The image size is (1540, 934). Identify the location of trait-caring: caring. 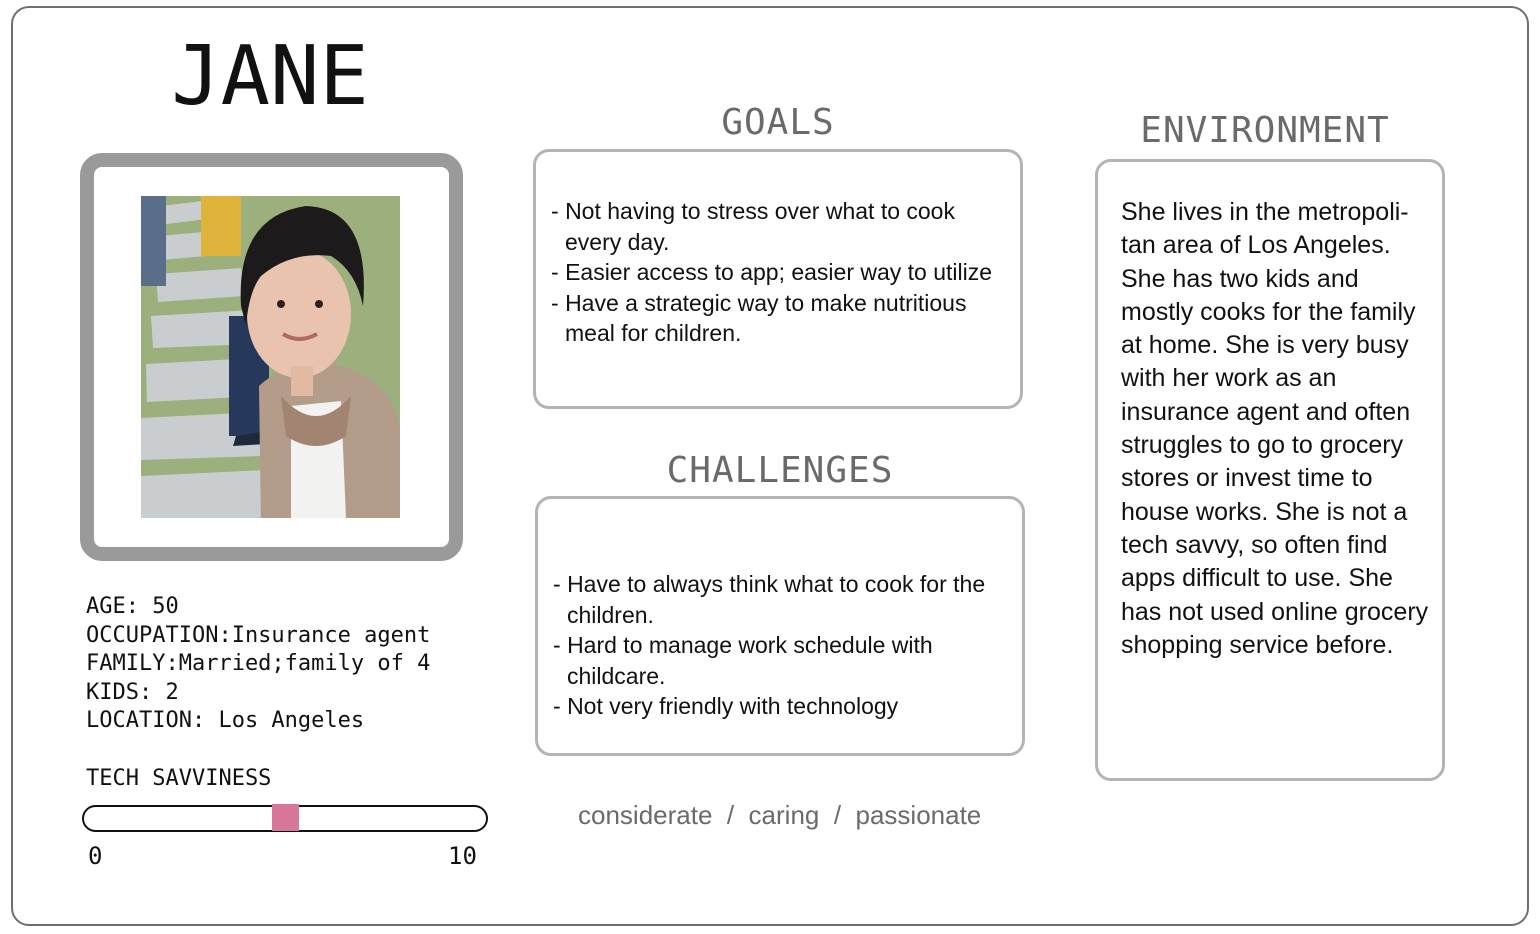
(784, 815).